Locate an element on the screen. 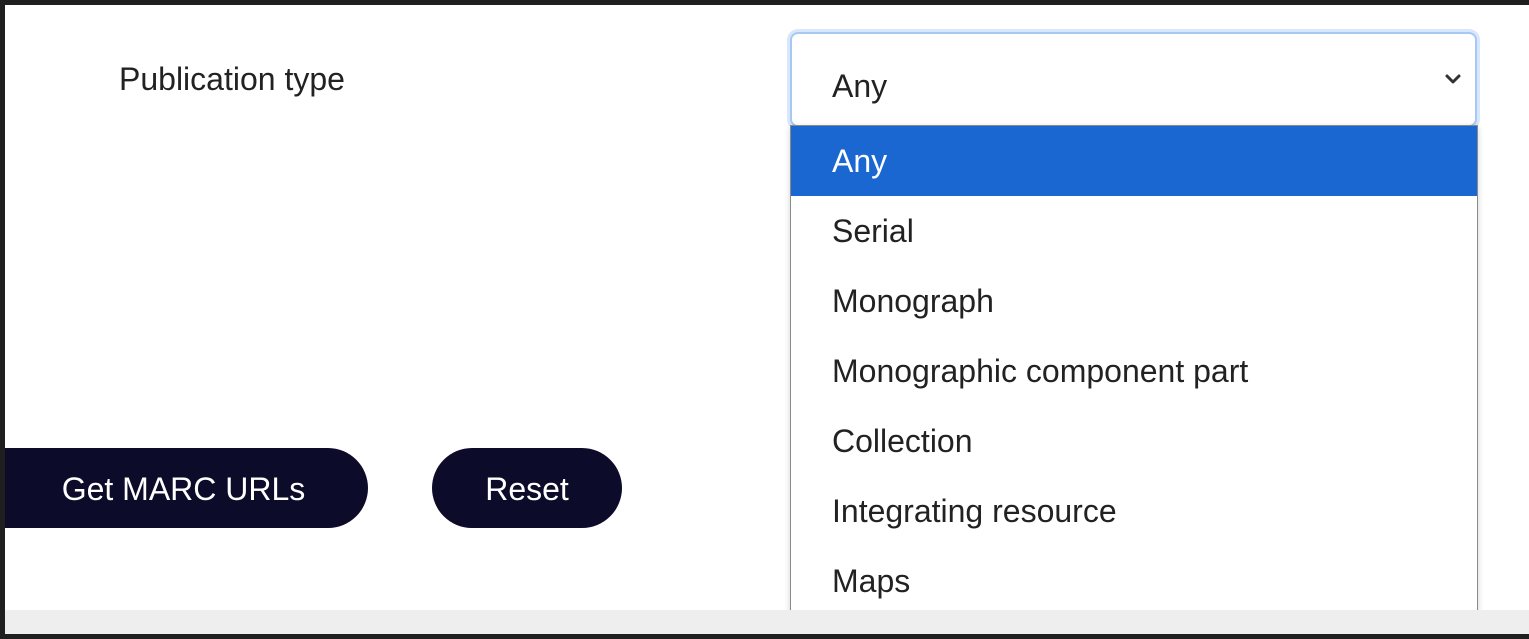  option-monographic-component-part: Monographic component part is located at coordinates (1134, 371).